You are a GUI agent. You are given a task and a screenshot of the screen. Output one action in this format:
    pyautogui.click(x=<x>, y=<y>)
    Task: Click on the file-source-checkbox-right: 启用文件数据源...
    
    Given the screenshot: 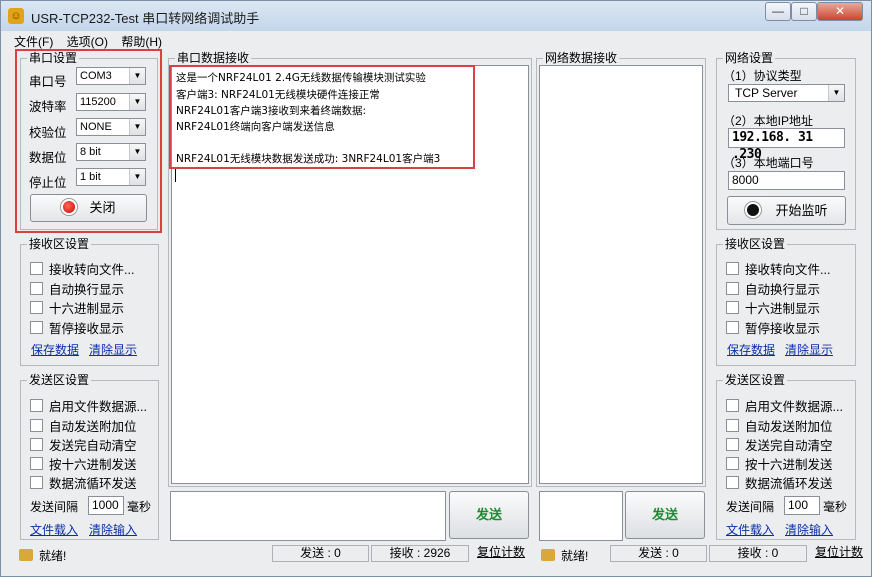 What is the action you would take?
    pyautogui.click(x=784, y=405)
    